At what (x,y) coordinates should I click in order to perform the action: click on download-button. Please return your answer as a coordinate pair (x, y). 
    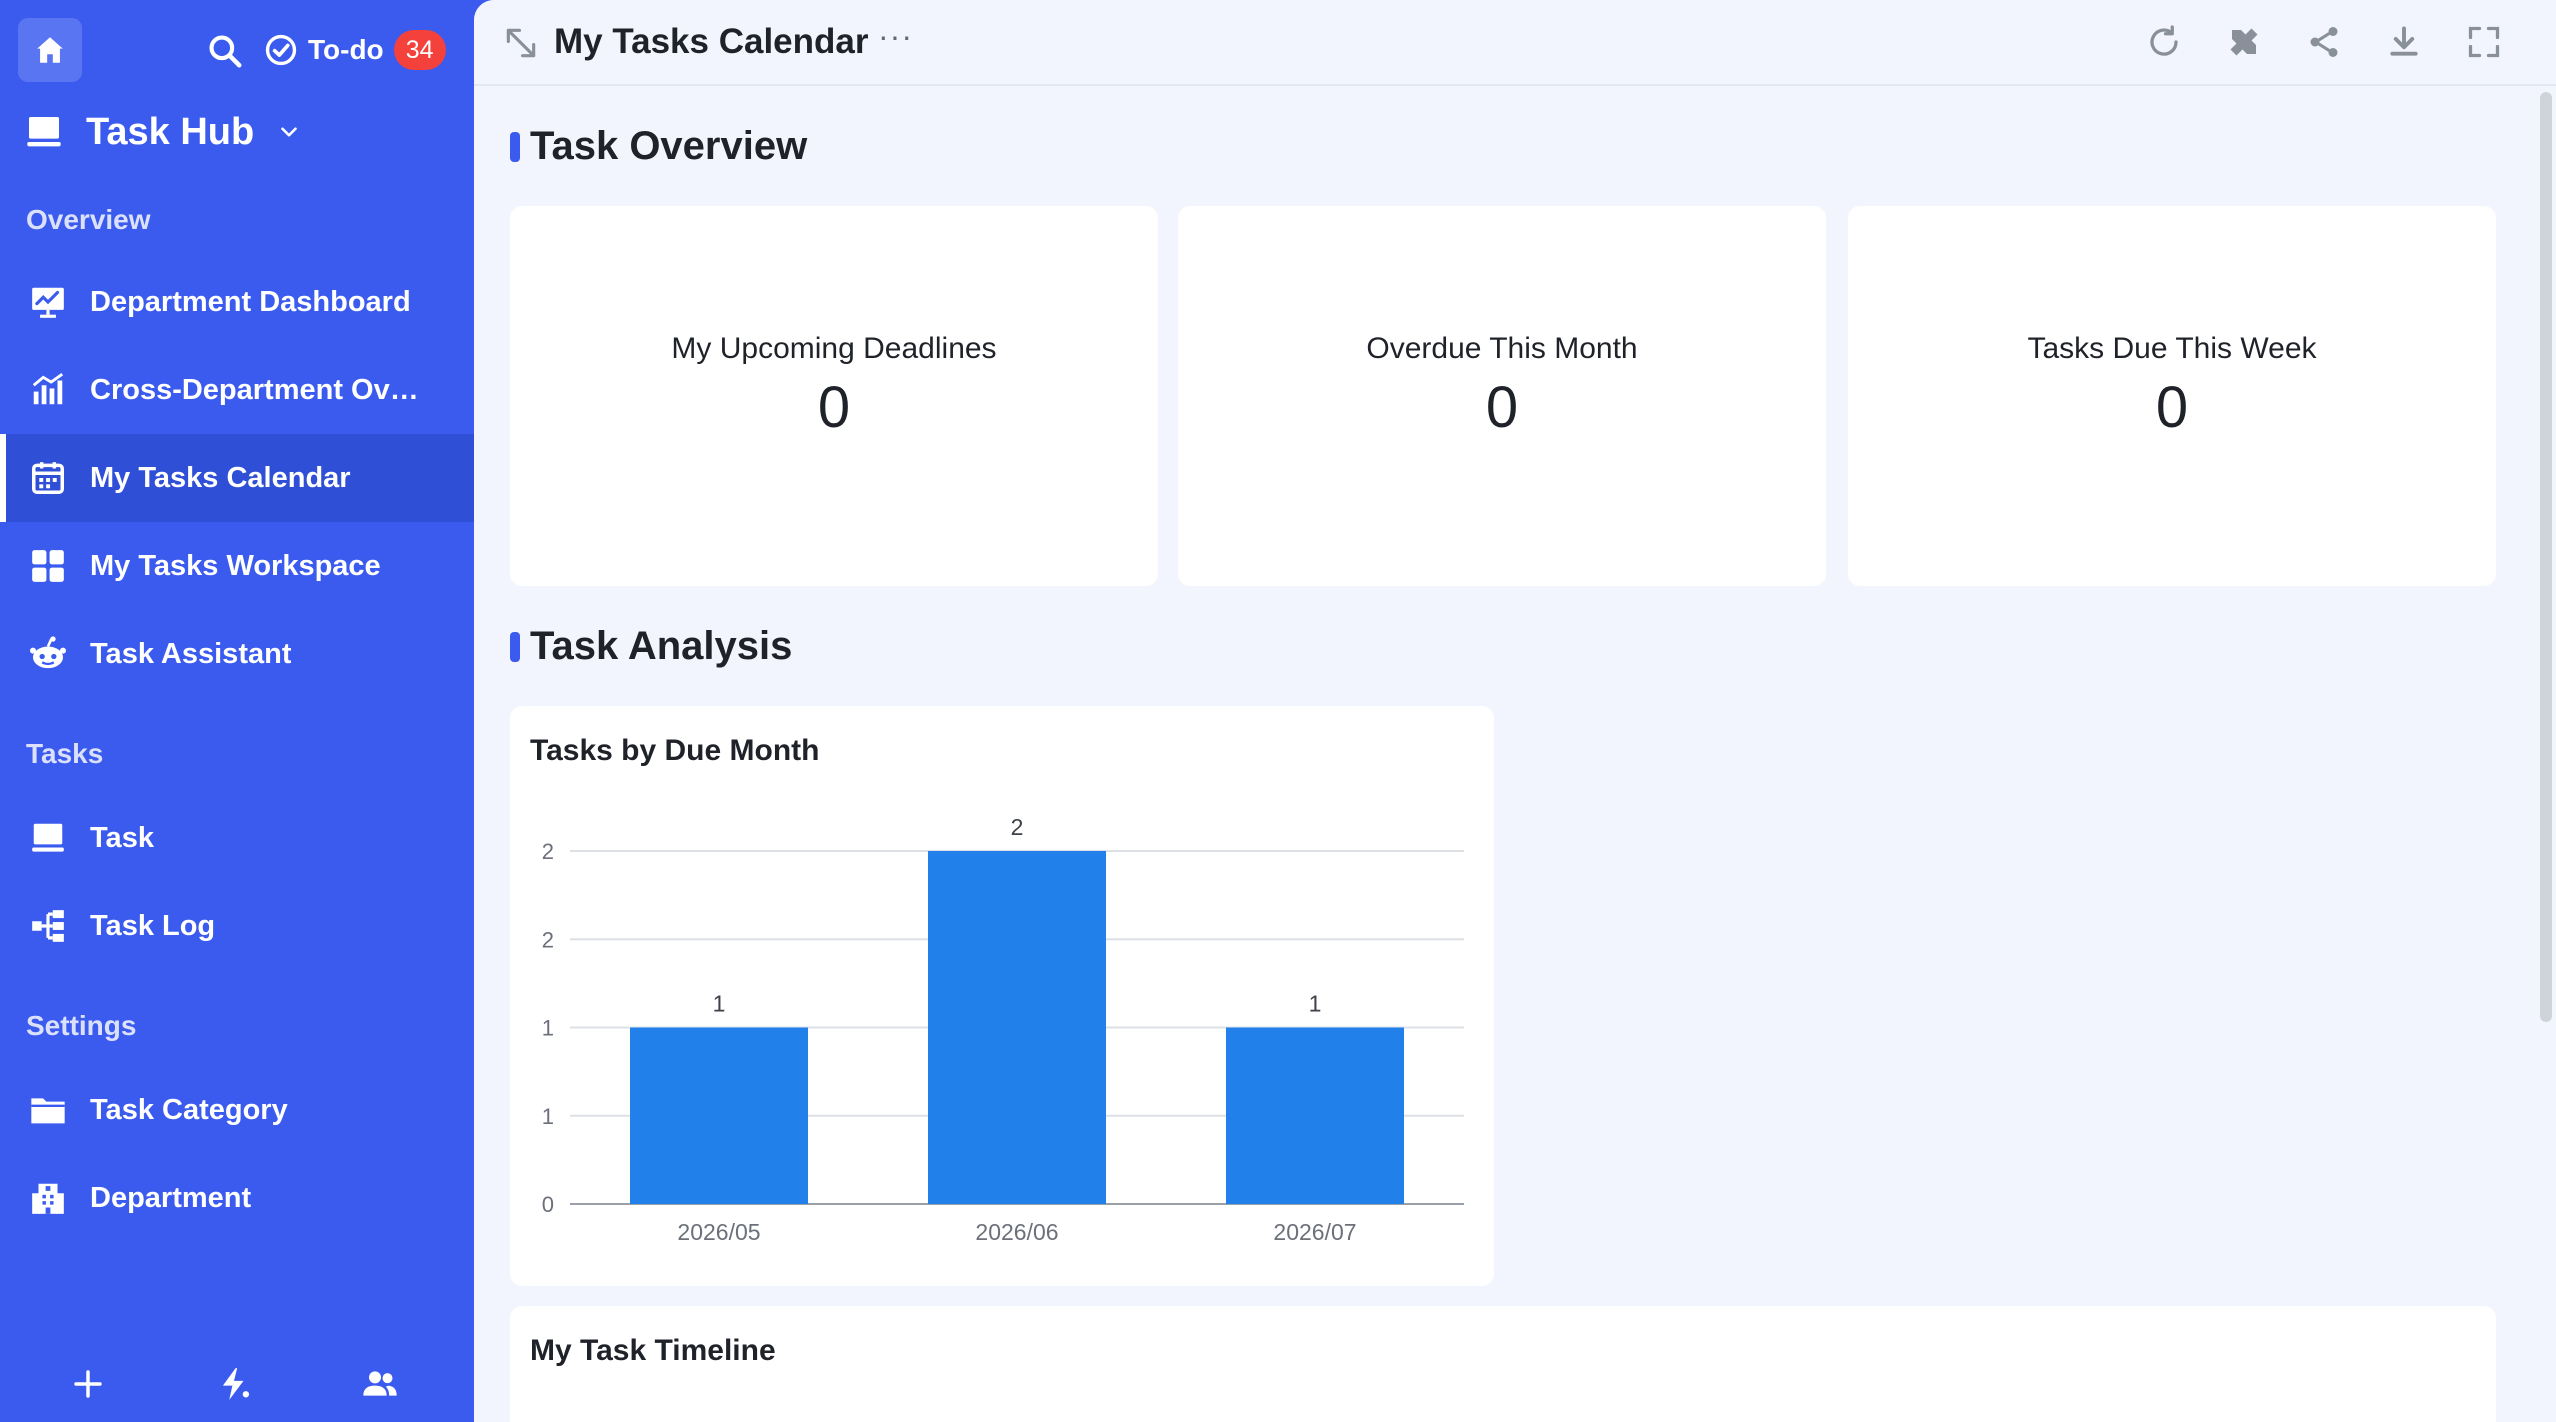
    Looking at the image, I should click on (2404, 42).